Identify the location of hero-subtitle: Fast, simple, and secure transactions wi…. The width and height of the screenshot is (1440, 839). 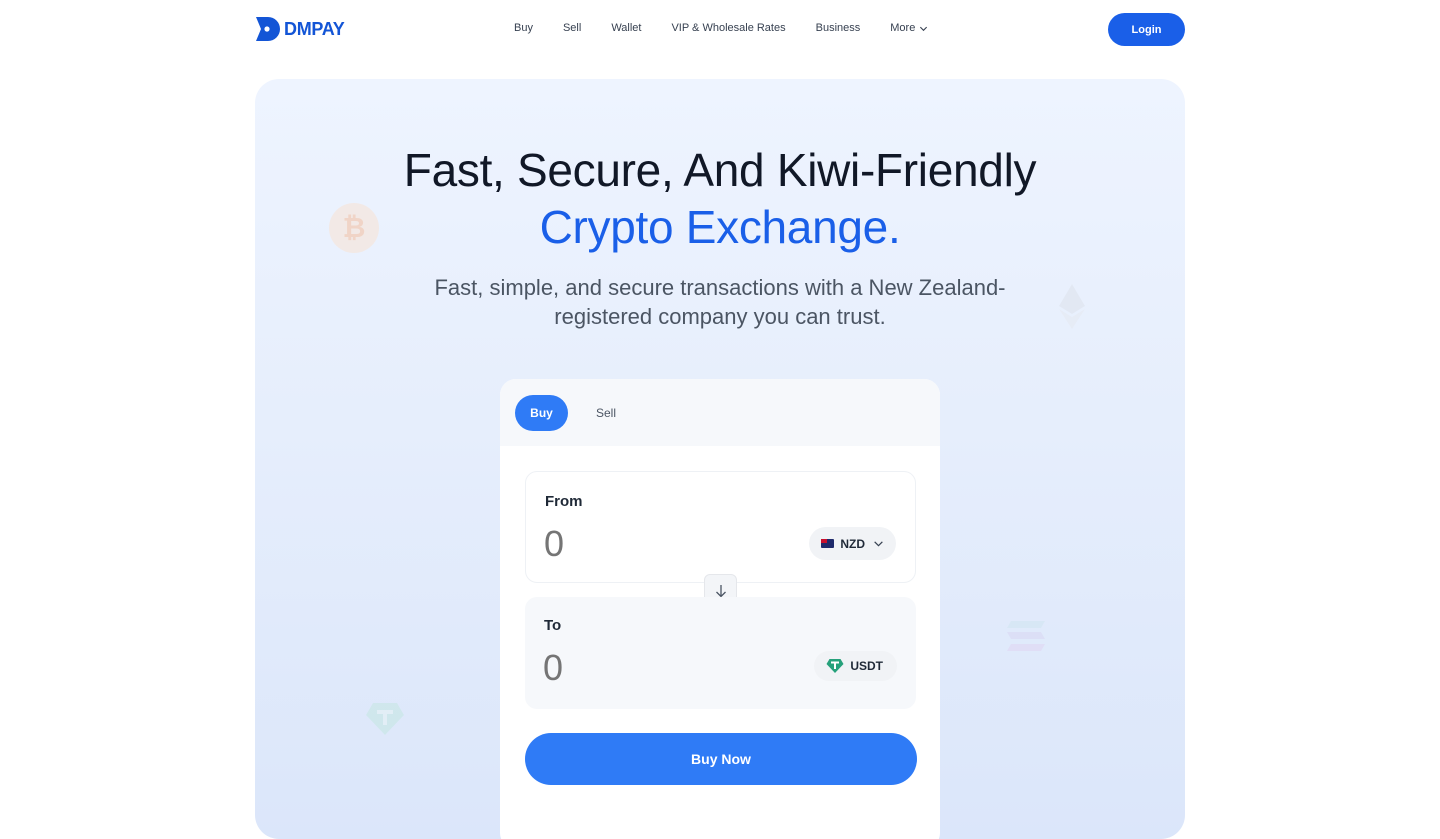
(720, 302).